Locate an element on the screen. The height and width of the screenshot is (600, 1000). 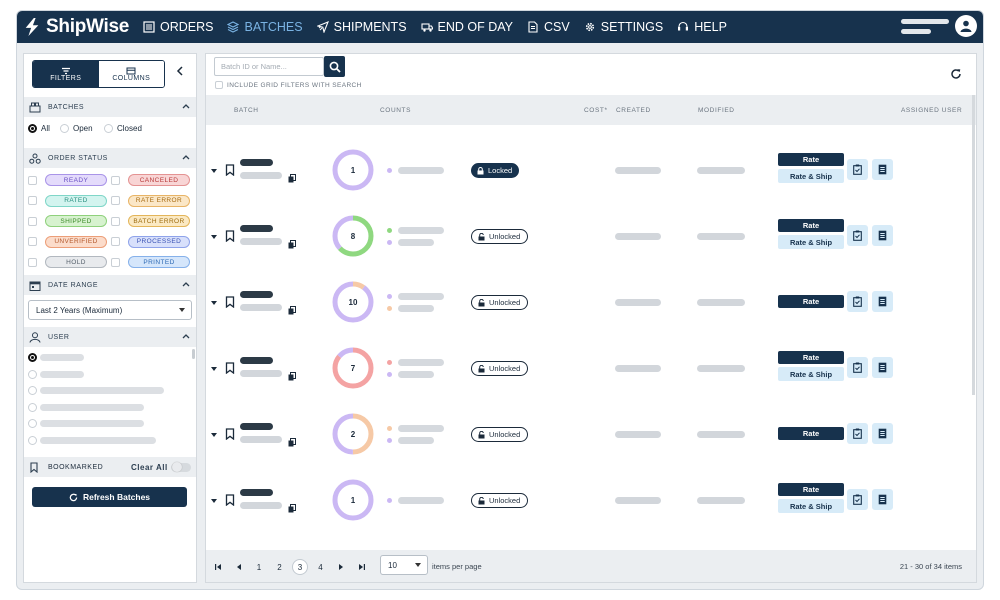
batch-filter-all: All is located at coordinates (39, 128).